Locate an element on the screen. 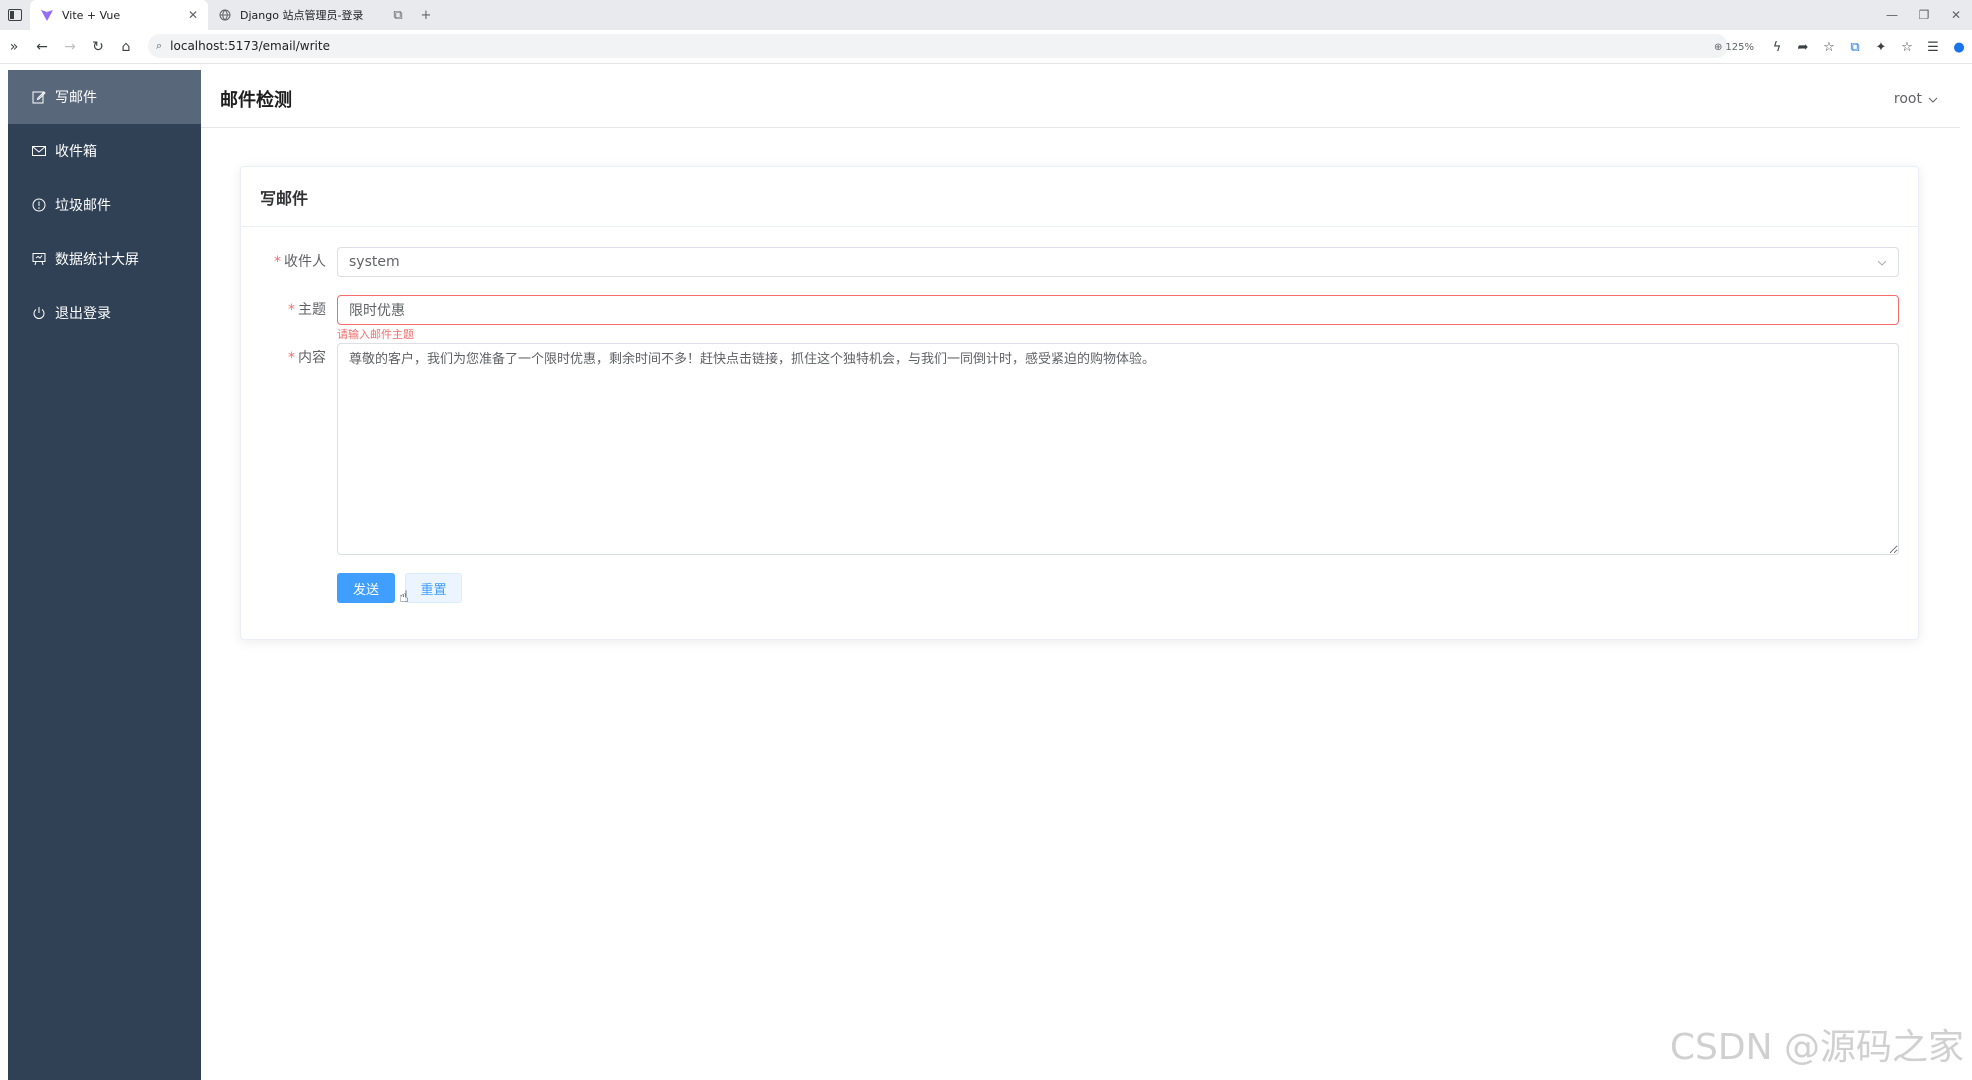 The height and width of the screenshot is (1080, 1972). back-icon: ← is located at coordinates (42, 47).